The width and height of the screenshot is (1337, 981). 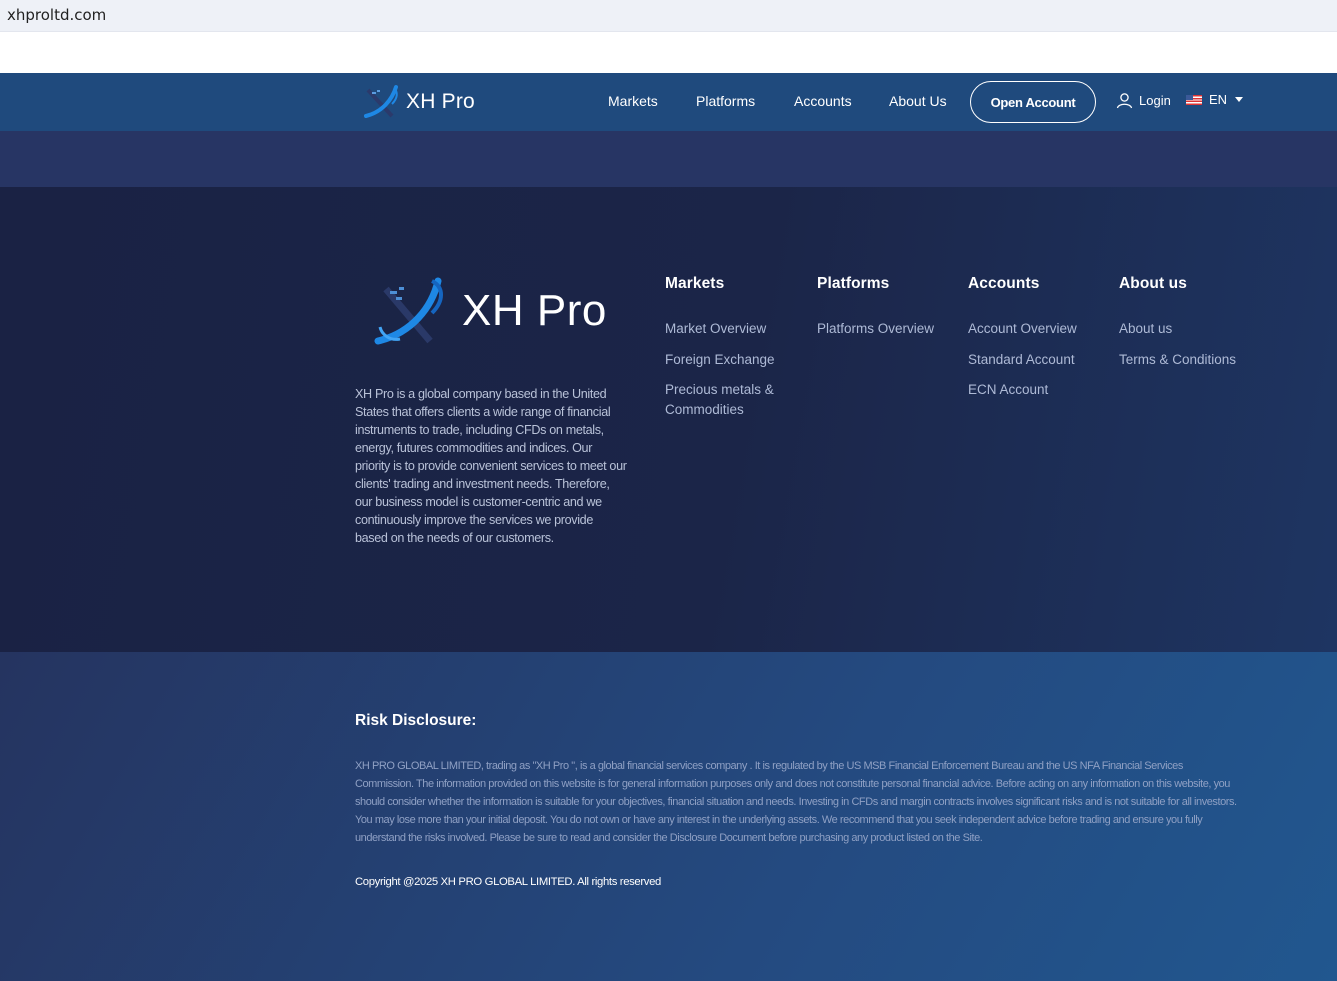 What do you see at coordinates (853, 283) in the screenshot?
I see `footer-column-title: Platforms` at bounding box center [853, 283].